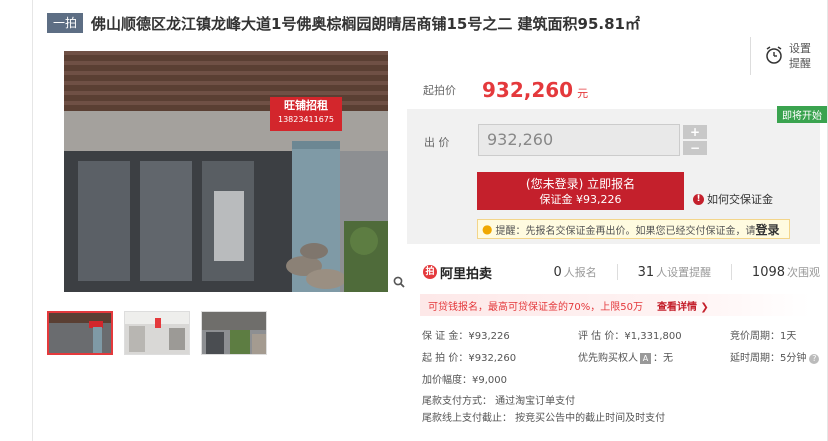  I want to click on views-count: 1098, so click(768, 272).